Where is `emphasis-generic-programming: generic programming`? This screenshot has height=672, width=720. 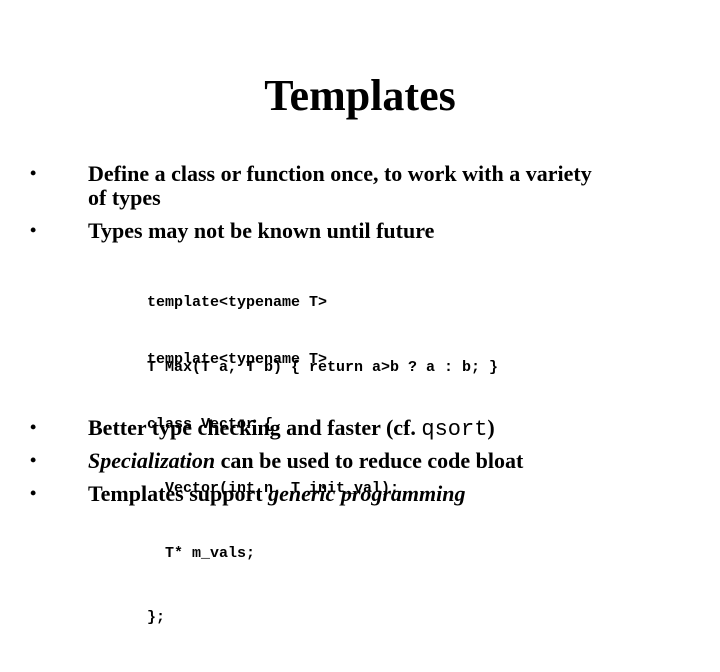 emphasis-generic-programming: generic programming is located at coordinates (367, 493).